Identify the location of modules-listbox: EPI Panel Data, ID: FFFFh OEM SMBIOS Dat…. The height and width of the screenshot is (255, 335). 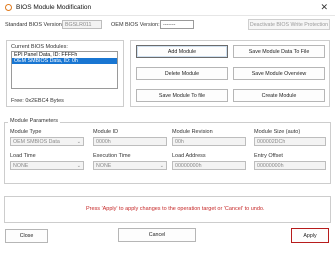
(64, 70).